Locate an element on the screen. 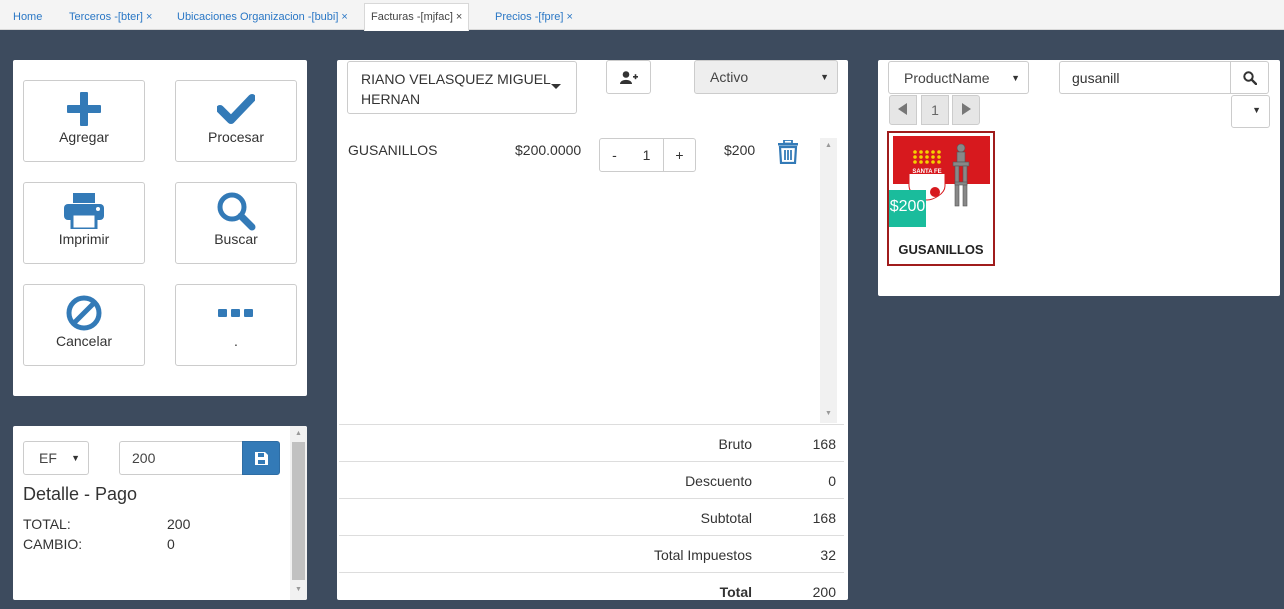 This screenshot has width=1284, height=609. pager: 1 is located at coordinates (936, 110).